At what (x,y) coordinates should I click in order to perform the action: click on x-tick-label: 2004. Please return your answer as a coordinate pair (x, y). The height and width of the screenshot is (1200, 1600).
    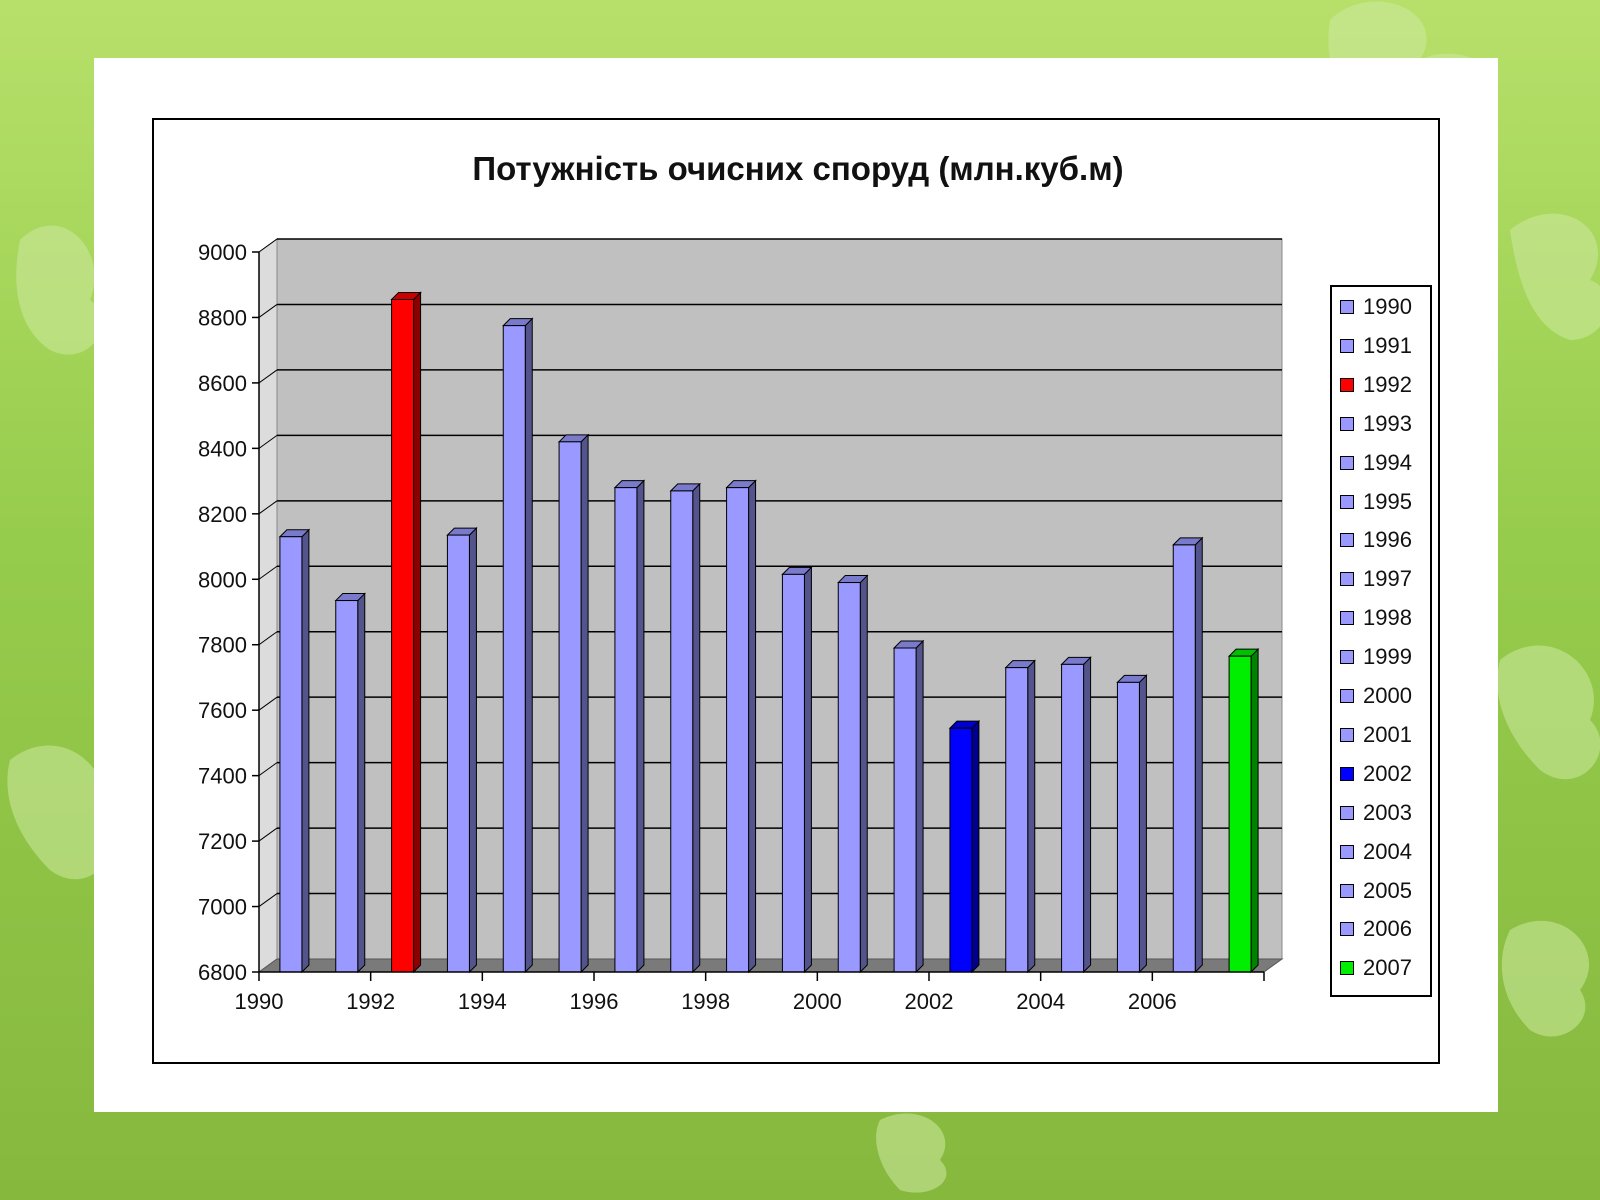
    Looking at the image, I should click on (1040, 1001).